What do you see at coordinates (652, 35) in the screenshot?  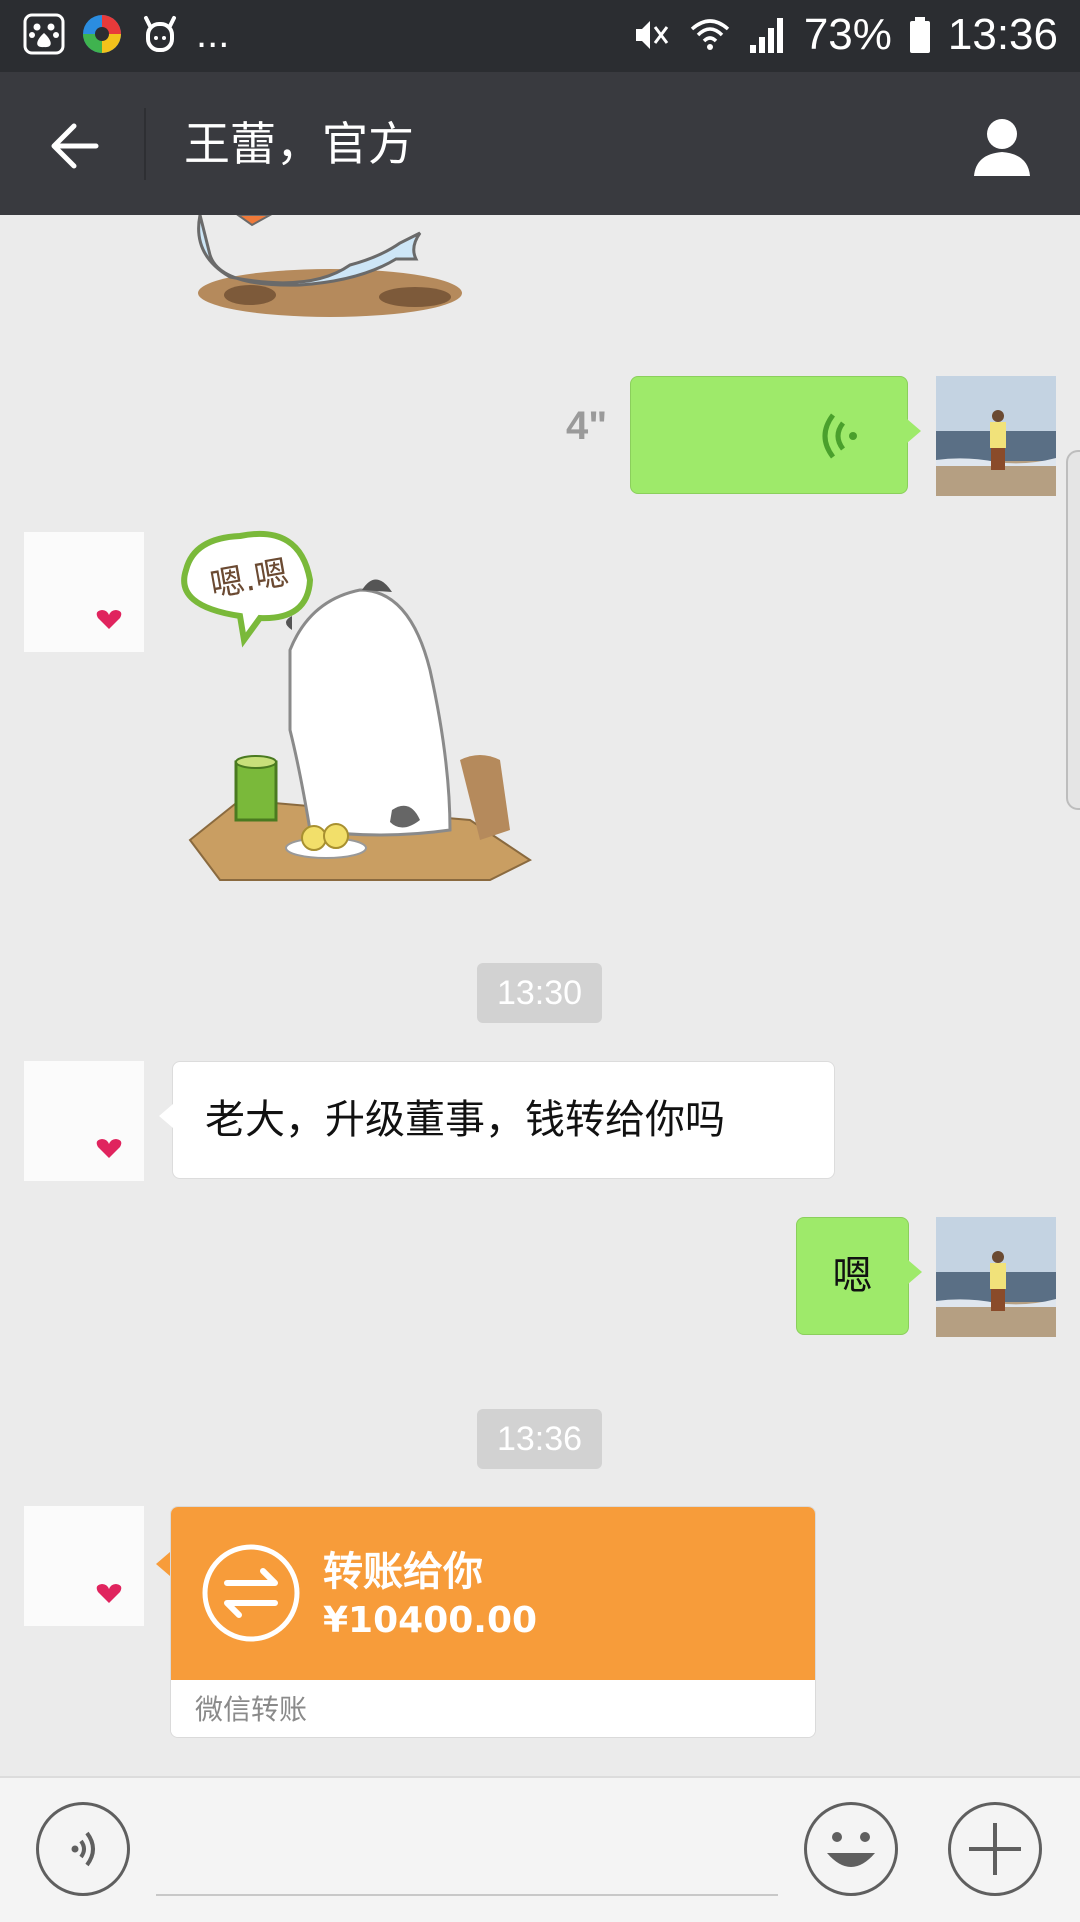 I see `mute-vibrate-icon` at bounding box center [652, 35].